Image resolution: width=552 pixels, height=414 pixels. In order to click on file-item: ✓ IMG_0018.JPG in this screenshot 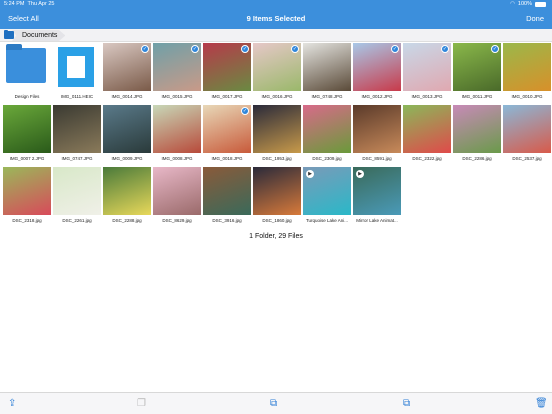, I will do `click(227, 136)`.